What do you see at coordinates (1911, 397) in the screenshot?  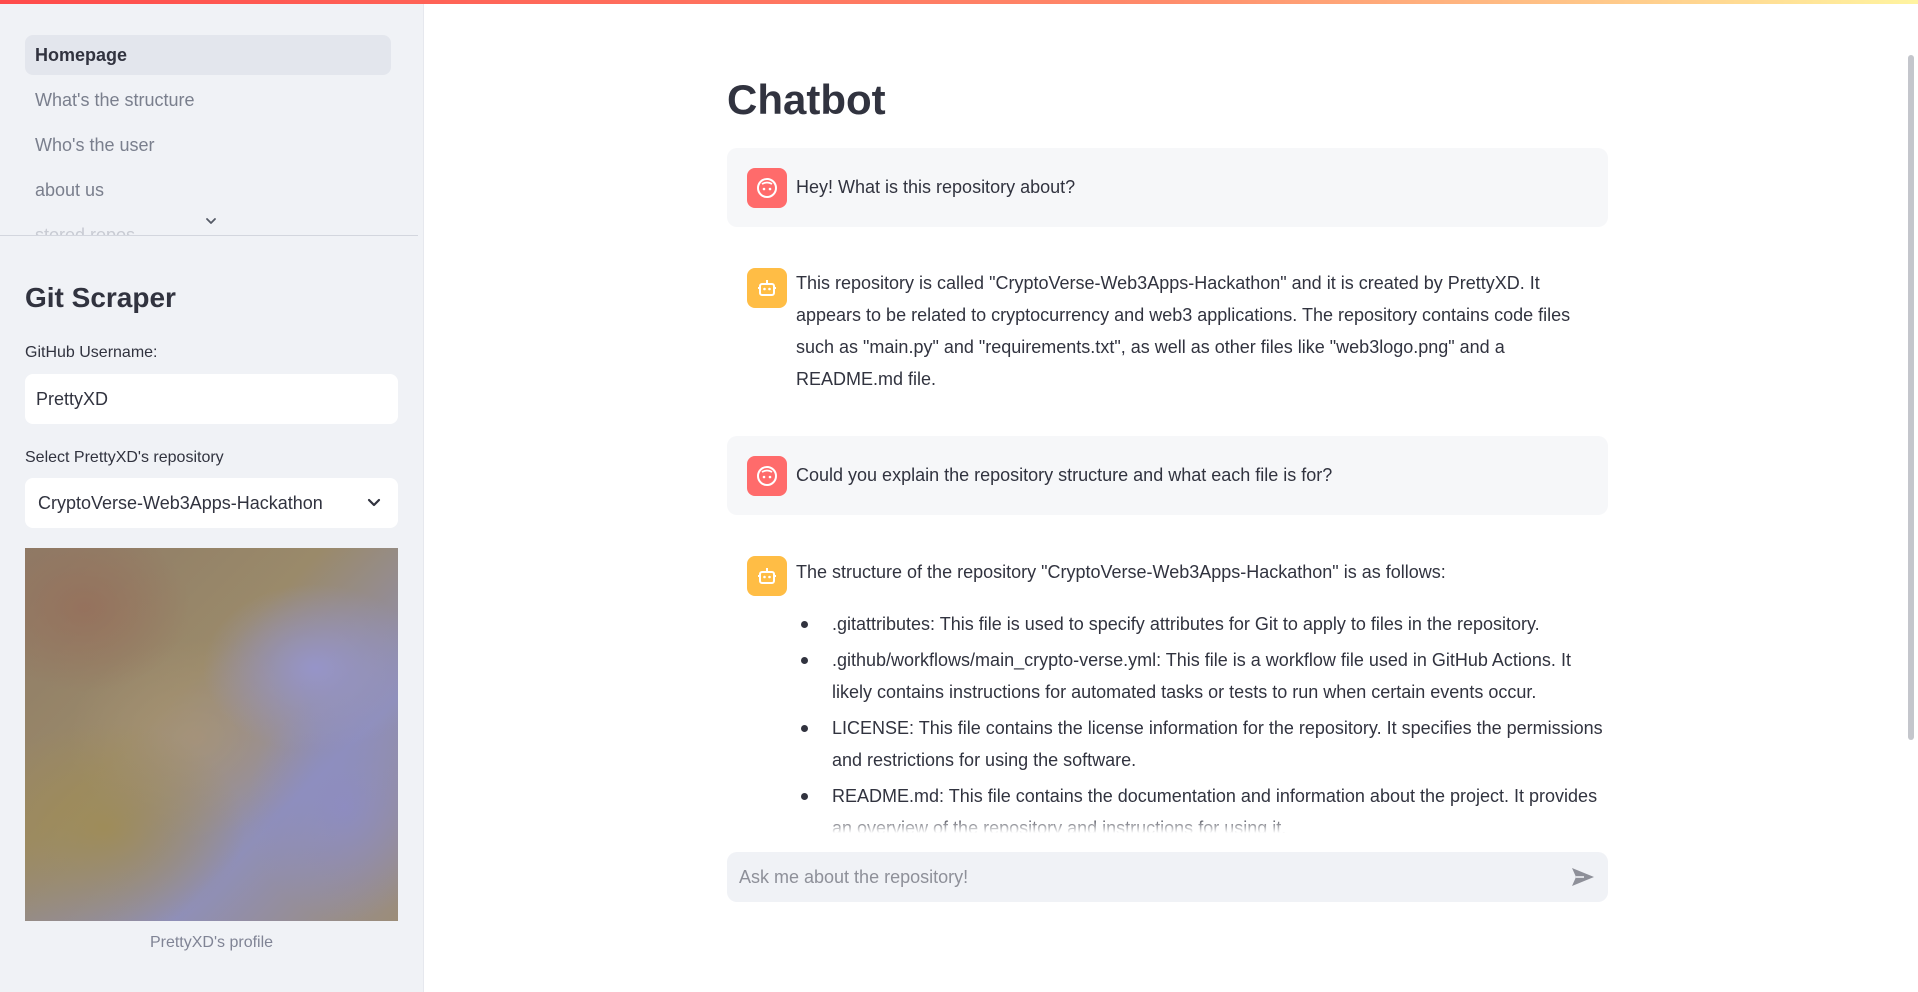 I see `page-scrollbar` at bounding box center [1911, 397].